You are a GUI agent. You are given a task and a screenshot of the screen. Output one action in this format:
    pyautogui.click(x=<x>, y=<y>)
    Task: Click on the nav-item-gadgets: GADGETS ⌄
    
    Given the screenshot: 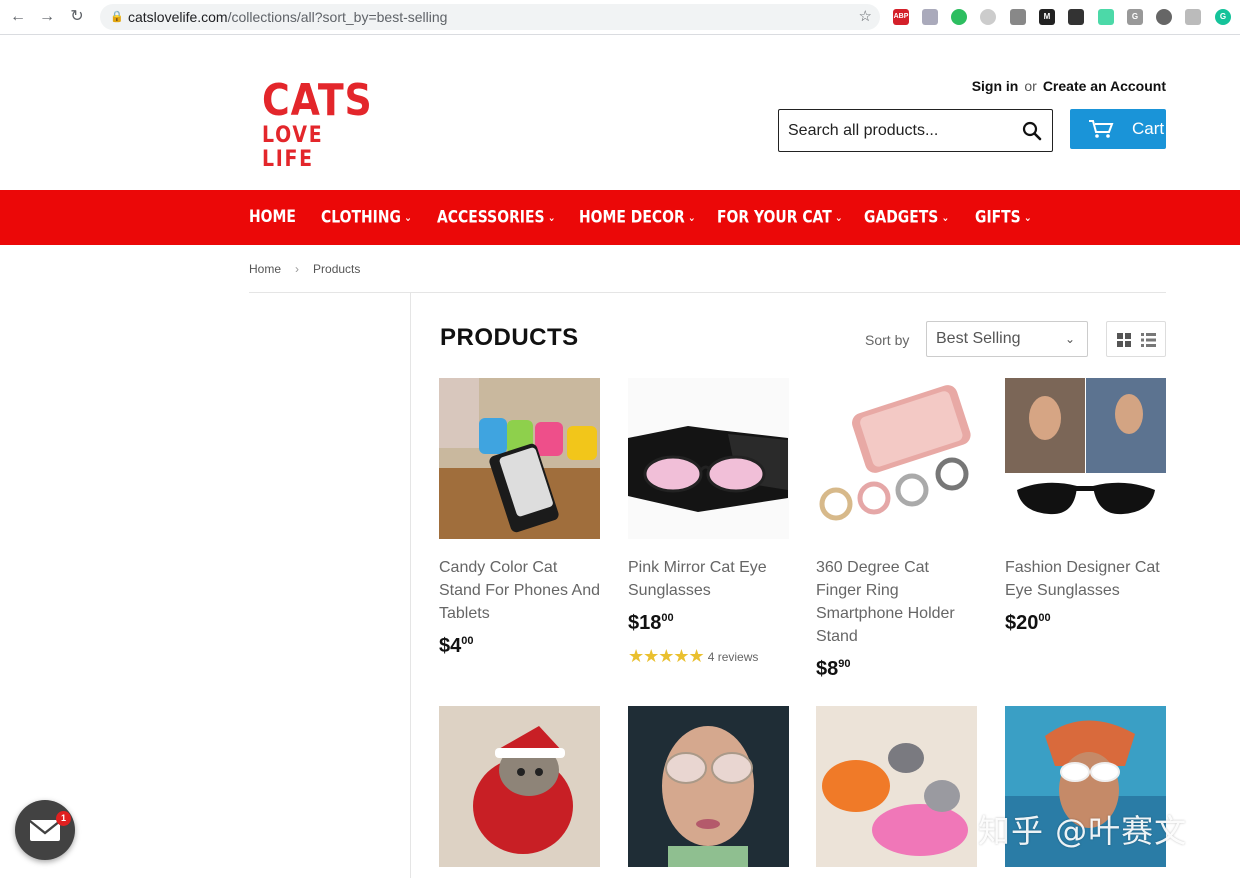 What is the action you would take?
    pyautogui.click(x=906, y=217)
    